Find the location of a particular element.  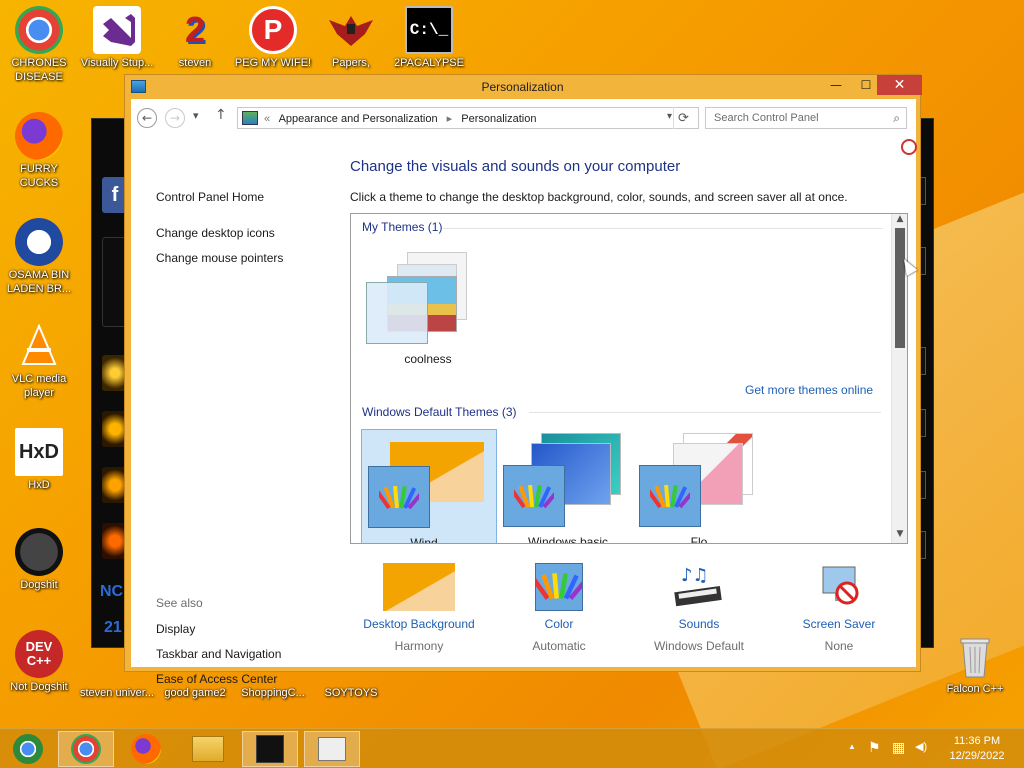

chrome-icon is located at coordinates (86, 749).